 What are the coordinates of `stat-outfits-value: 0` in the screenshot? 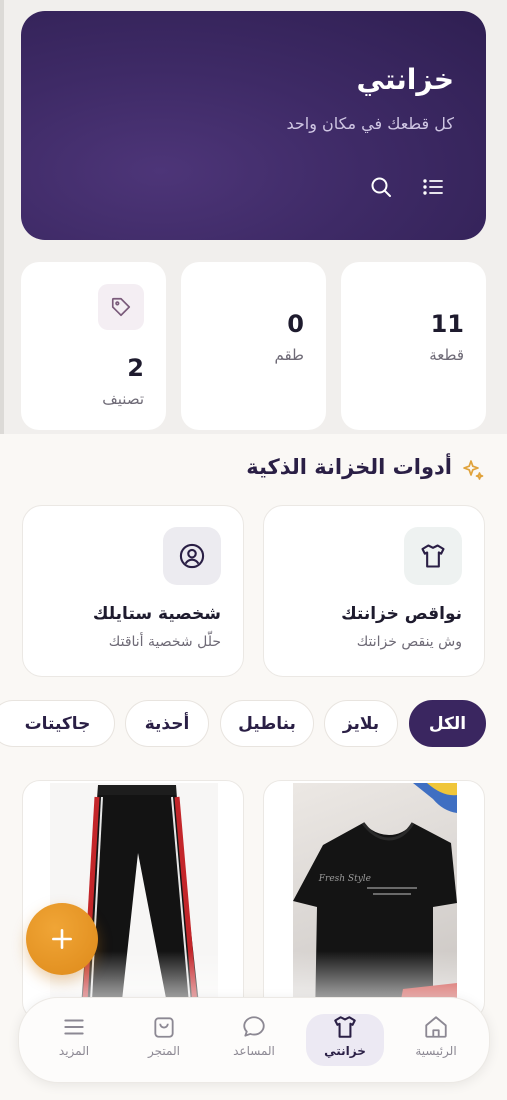 It's located at (295, 324).